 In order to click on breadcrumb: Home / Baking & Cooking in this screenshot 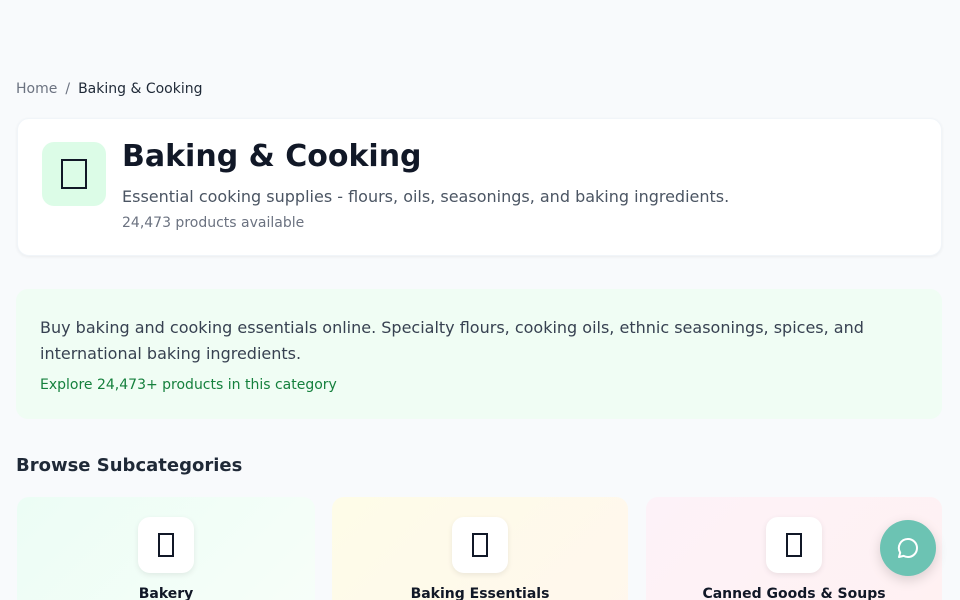, I will do `click(109, 89)`.